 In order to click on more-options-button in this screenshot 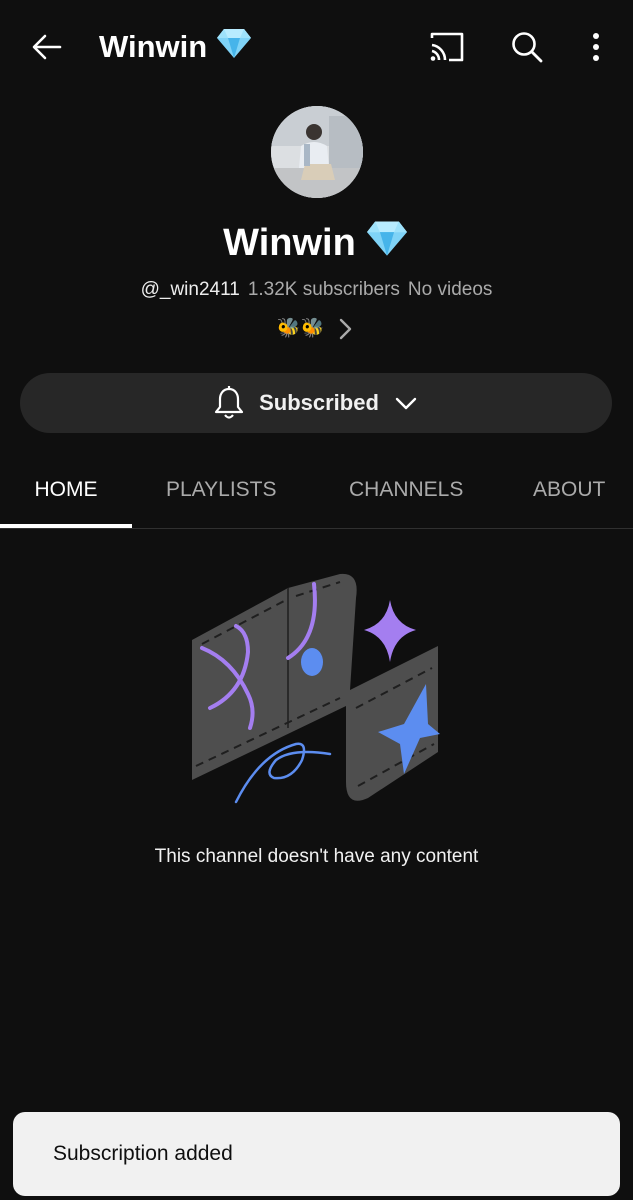, I will do `click(596, 47)`.